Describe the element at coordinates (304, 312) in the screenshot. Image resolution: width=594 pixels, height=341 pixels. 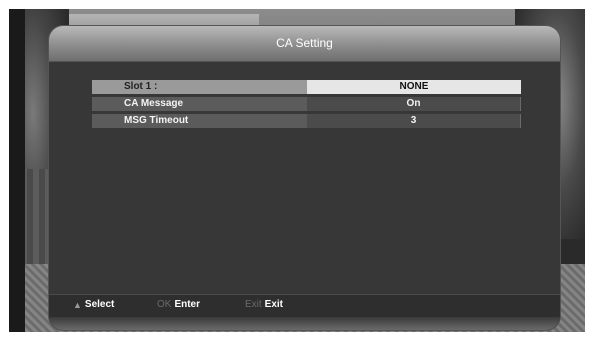
I see `dialog-footer: ▲︎ Select OK Enter Exit Exit` at that location.